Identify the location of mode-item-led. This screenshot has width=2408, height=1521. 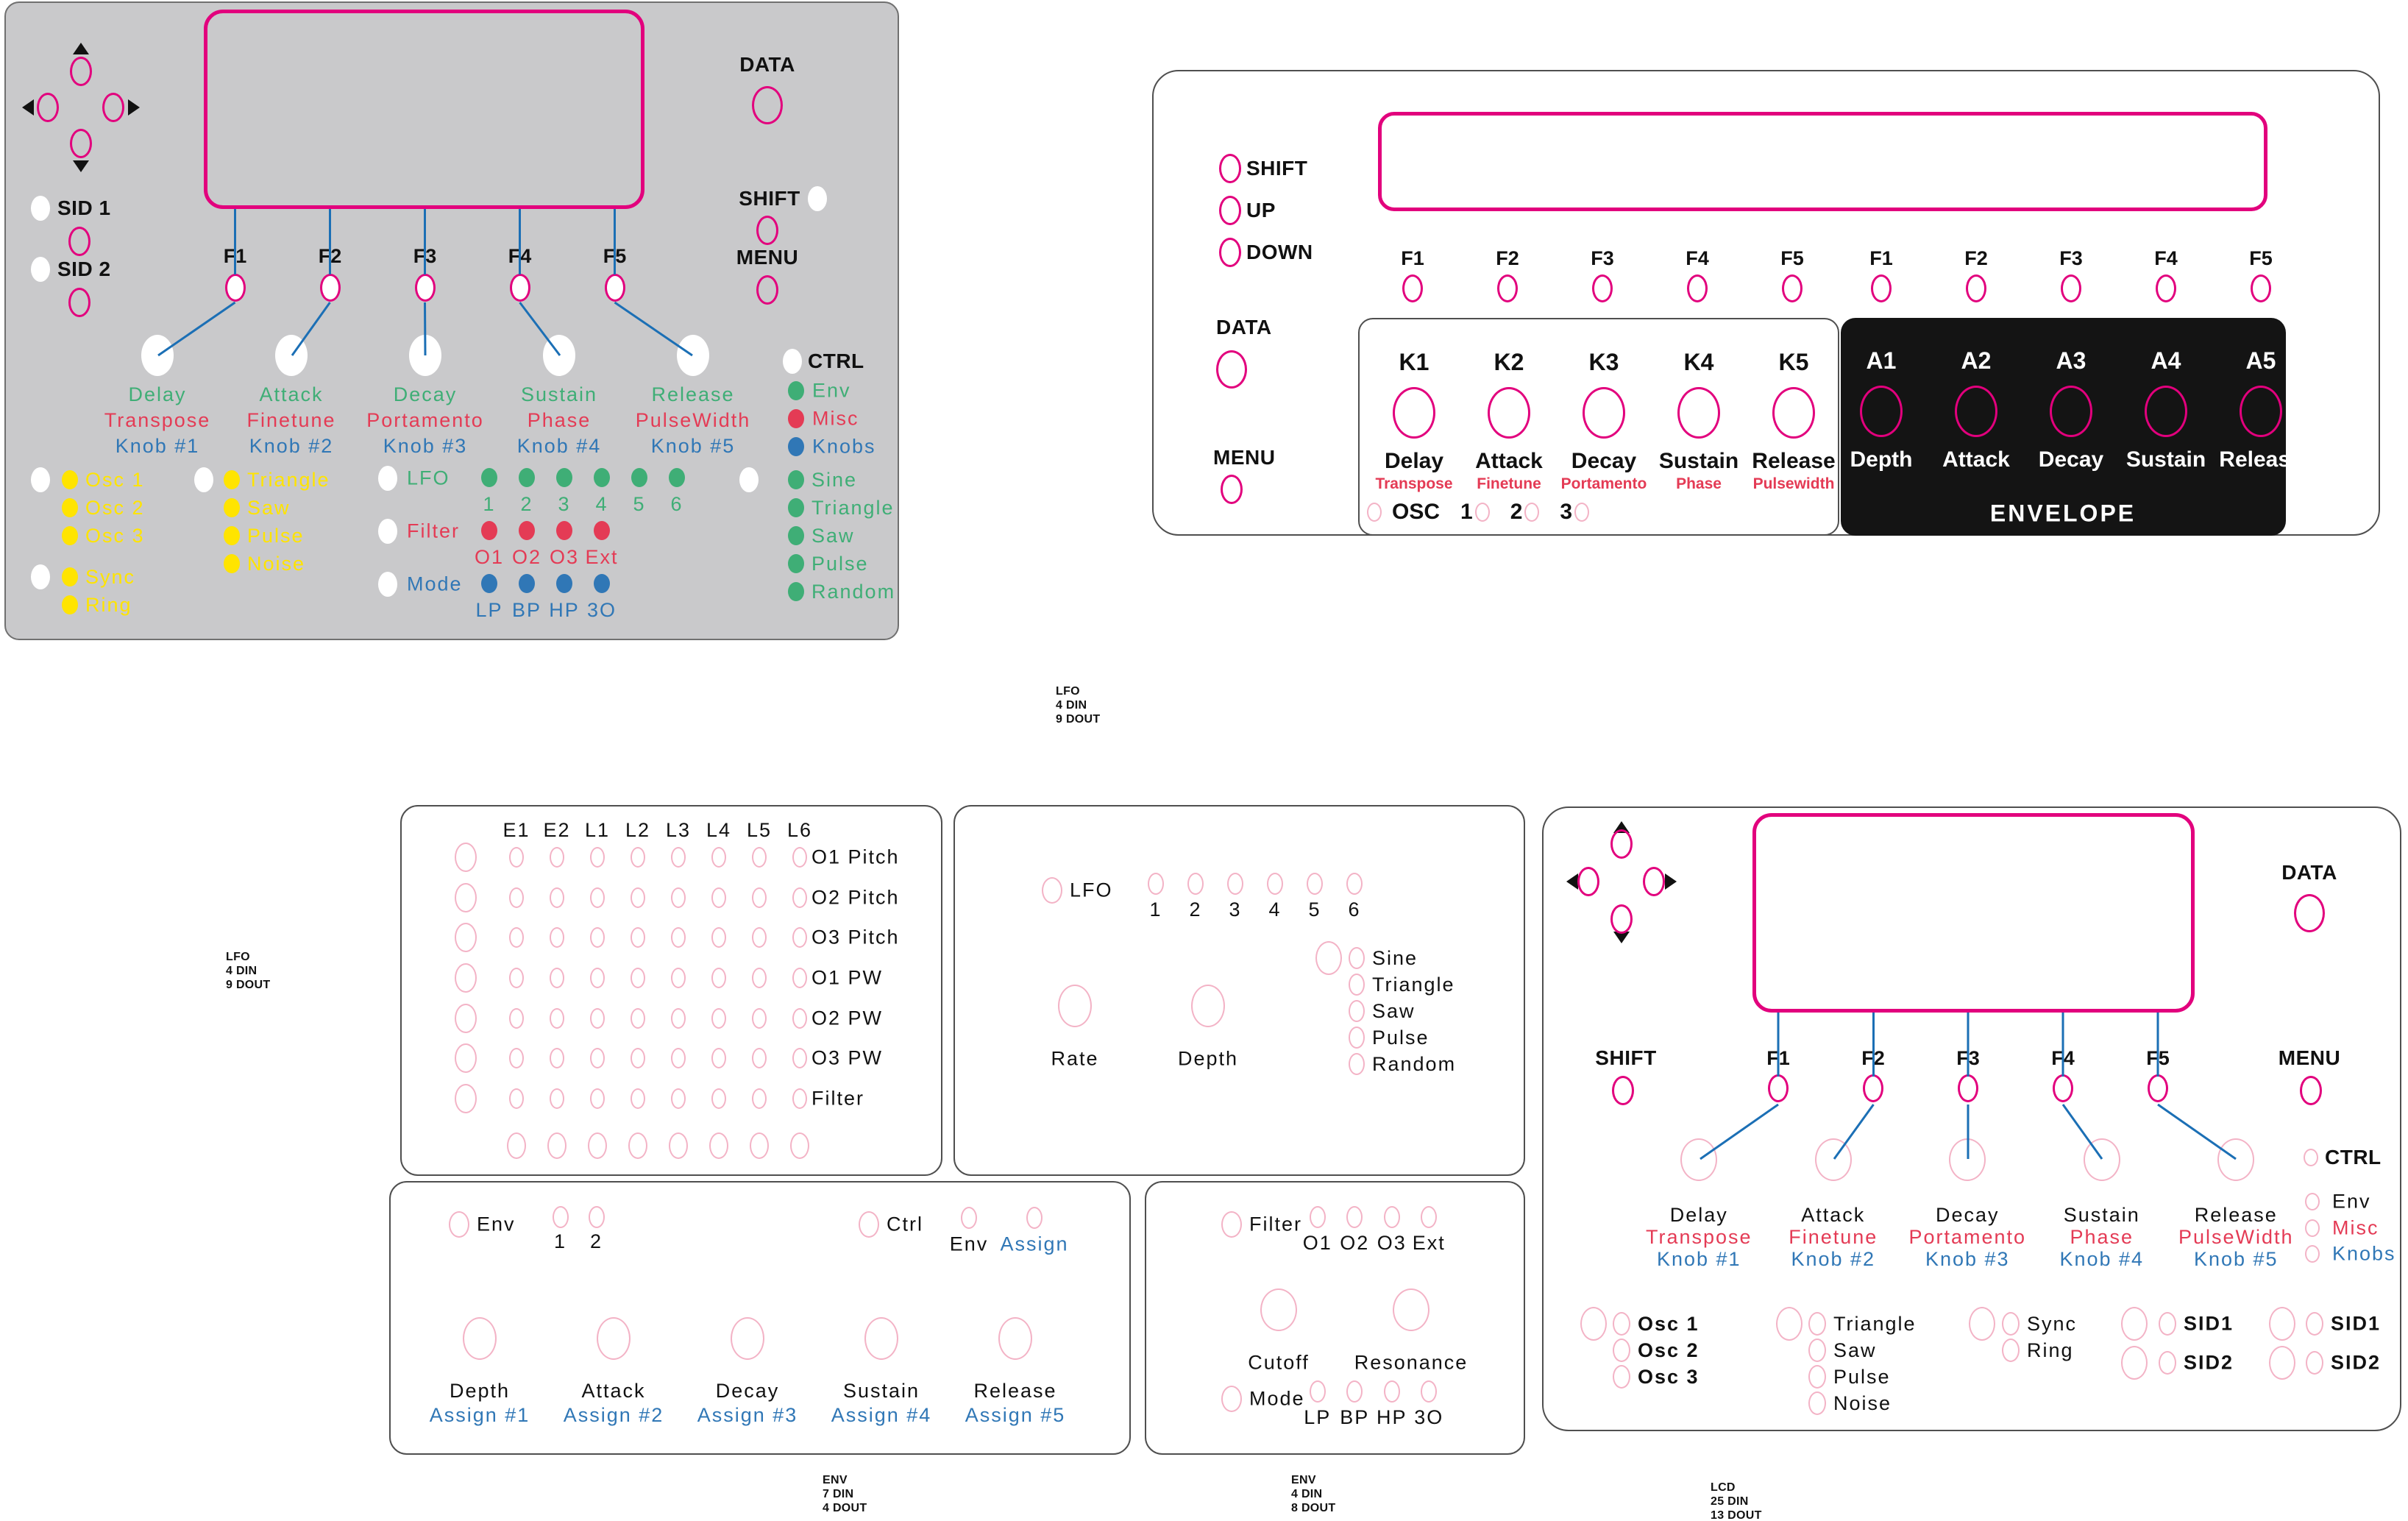
(1354, 1391).